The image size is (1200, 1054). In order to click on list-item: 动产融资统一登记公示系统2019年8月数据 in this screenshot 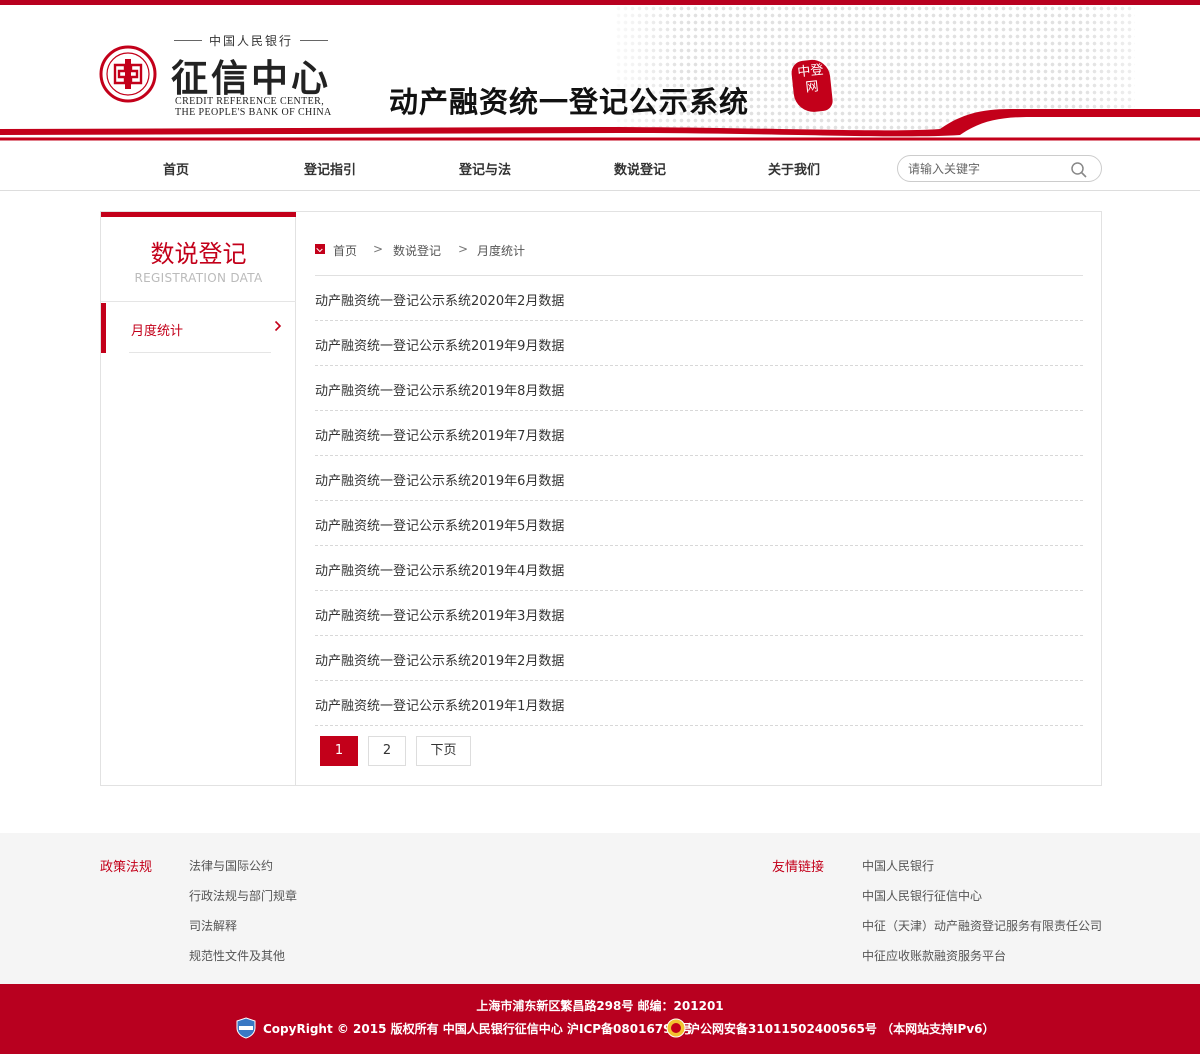, I will do `click(699, 388)`.